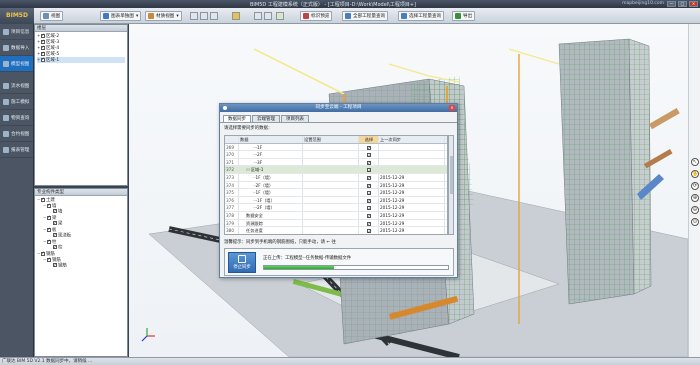 Image resolution: width=700 pixels, height=365 pixels. I want to click on table-row: 369 ┄-1F, so click(336, 147).